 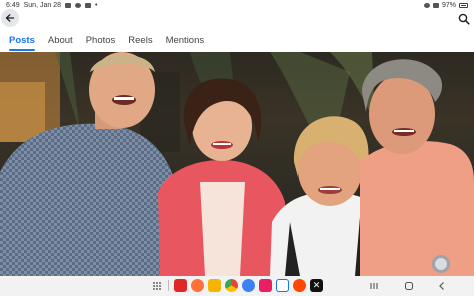 What do you see at coordinates (237, 40) in the screenshot?
I see `profile-tabs: Posts About Photos Reels Mentions` at bounding box center [237, 40].